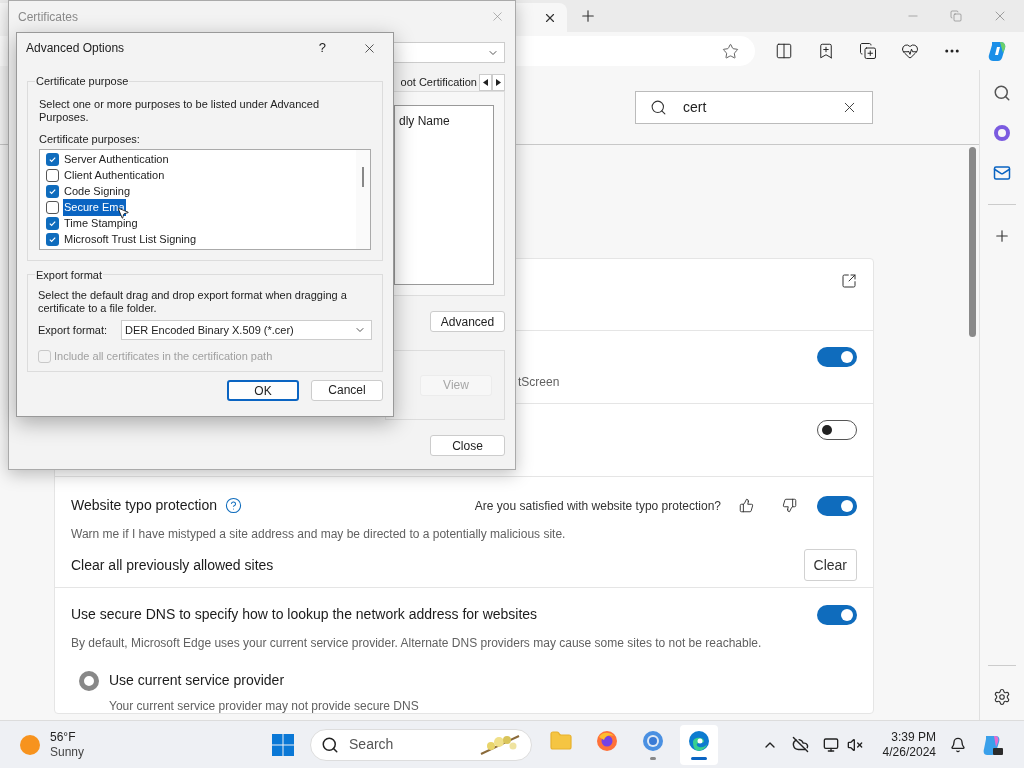  What do you see at coordinates (371, 744) in the screenshot?
I see `search-placeholder: Search` at bounding box center [371, 744].